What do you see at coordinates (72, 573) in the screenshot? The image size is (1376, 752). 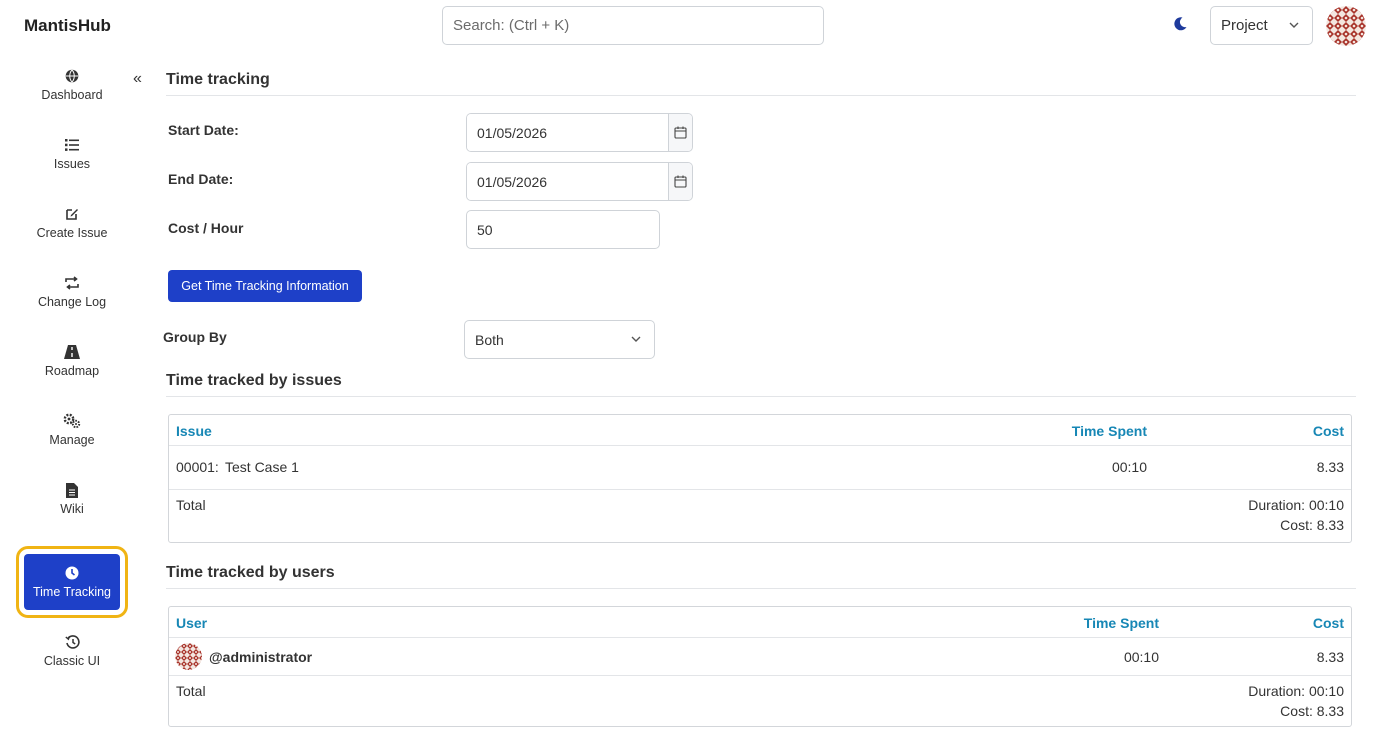 I see `clock-icon` at bounding box center [72, 573].